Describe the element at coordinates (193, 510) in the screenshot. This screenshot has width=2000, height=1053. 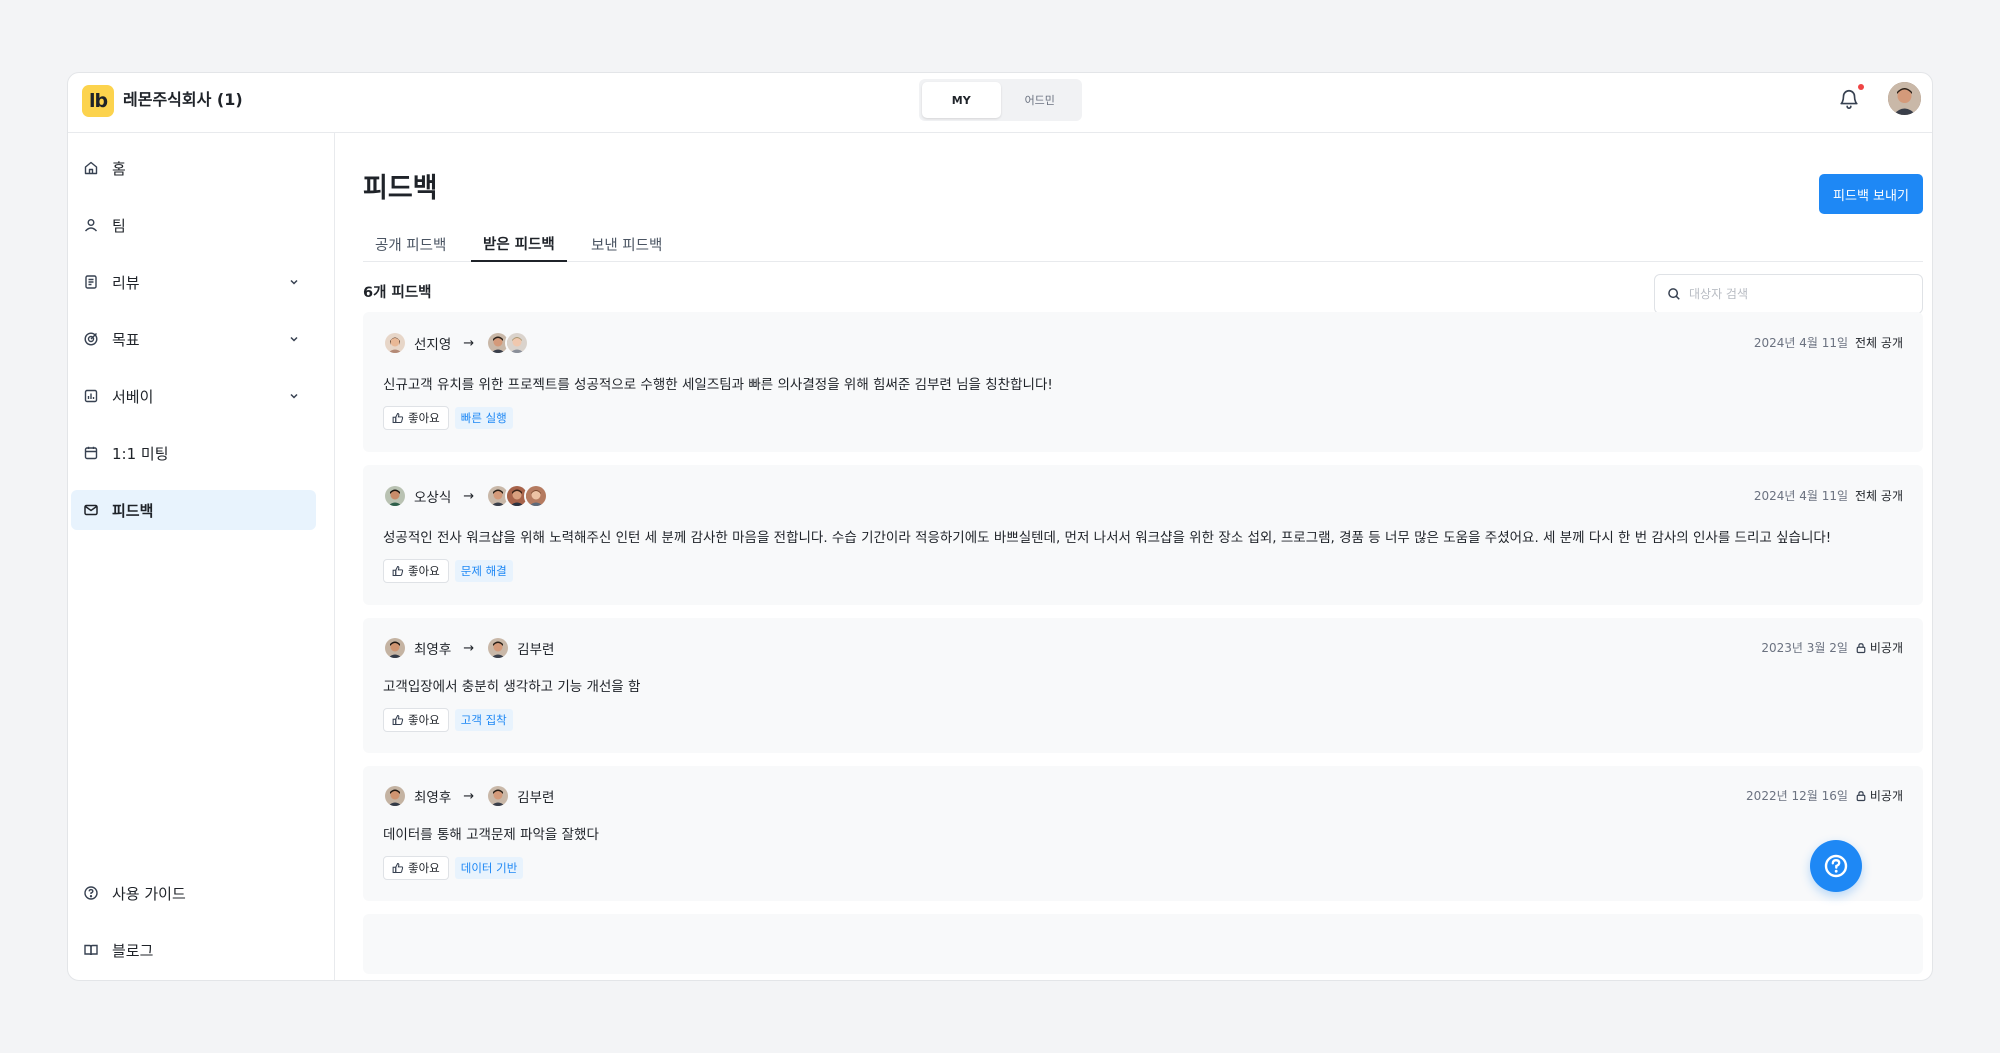
I see `sidebar-item-feedback: 피드백` at that location.